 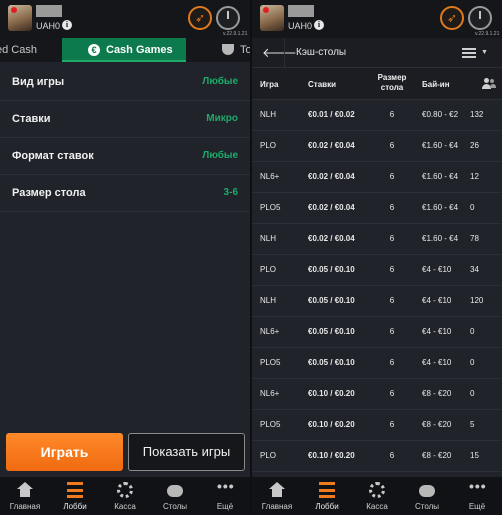 I want to click on filter-value: 3-6, so click(x=230, y=192).